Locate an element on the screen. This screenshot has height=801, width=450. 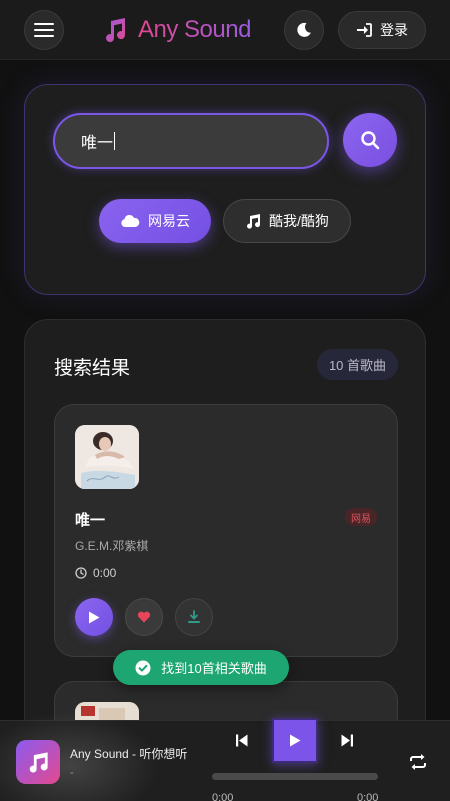
repeat-icon is located at coordinates (418, 762).